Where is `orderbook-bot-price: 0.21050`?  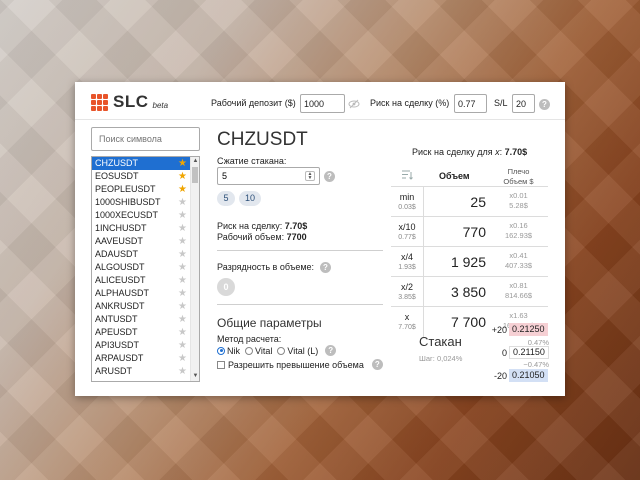
orderbook-bot-price: 0.21050 is located at coordinates (528, 375).